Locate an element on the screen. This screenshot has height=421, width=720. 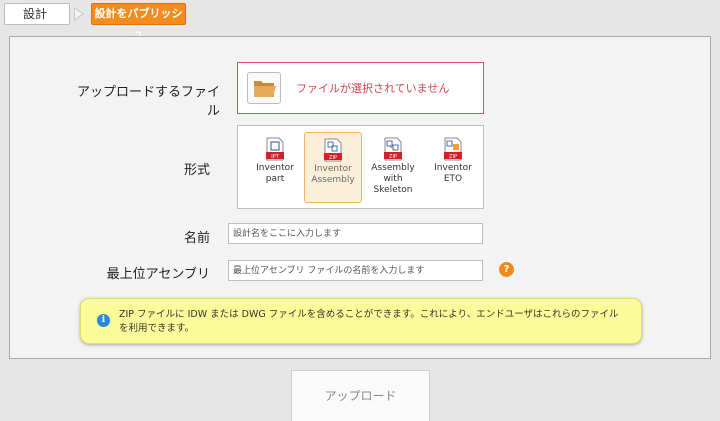
breadcrumb-publish-design: 設計をパブリッシュ is located at coordinates (138, 21).